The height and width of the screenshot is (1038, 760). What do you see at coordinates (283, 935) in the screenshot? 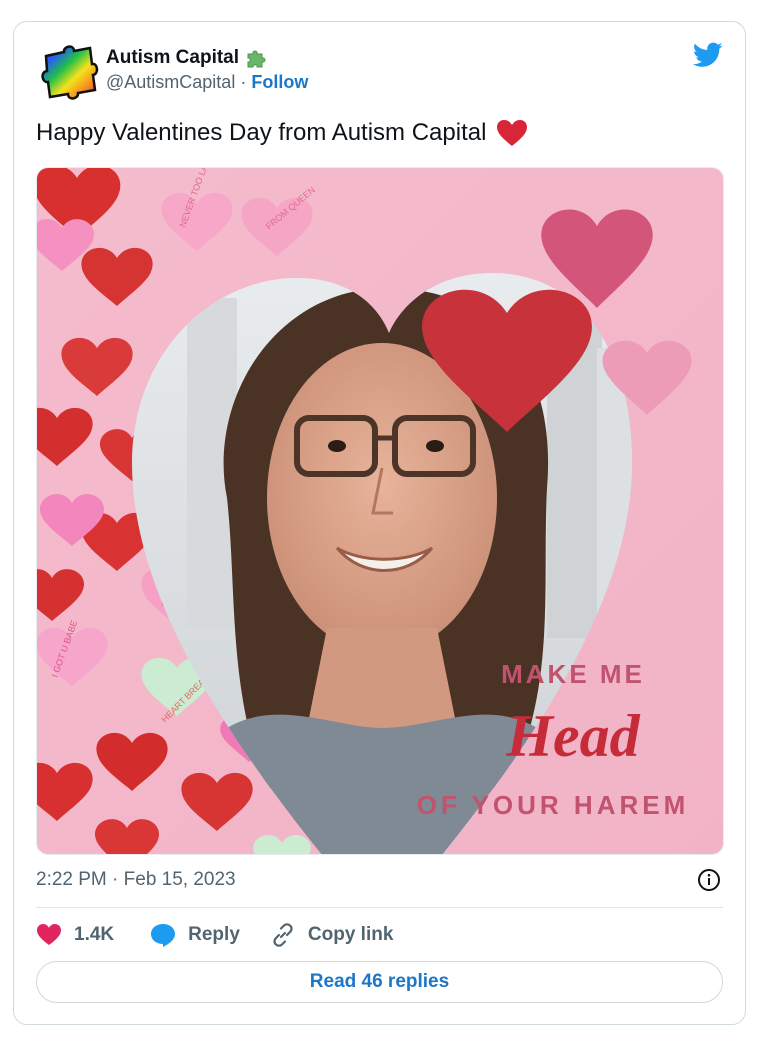
I see `link-icon` at bounding box center [283, 935].